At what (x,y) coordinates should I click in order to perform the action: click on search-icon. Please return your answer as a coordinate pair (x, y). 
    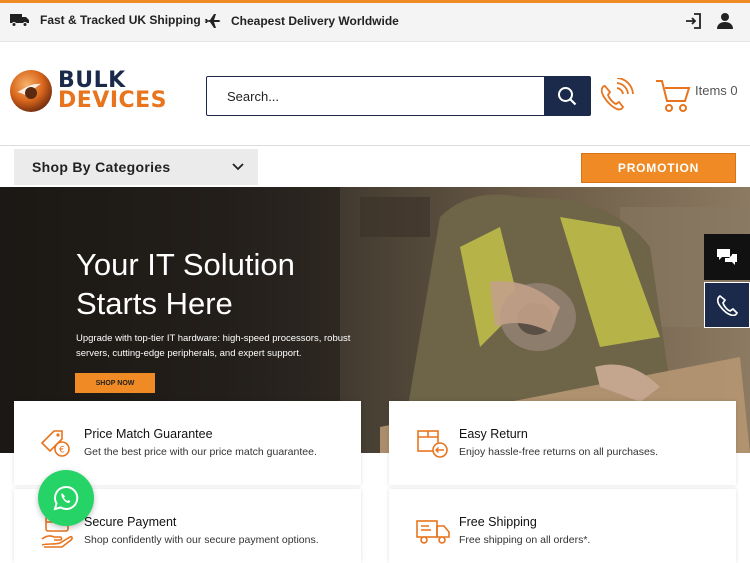
    Looking at the image, I should click on (567, 96).